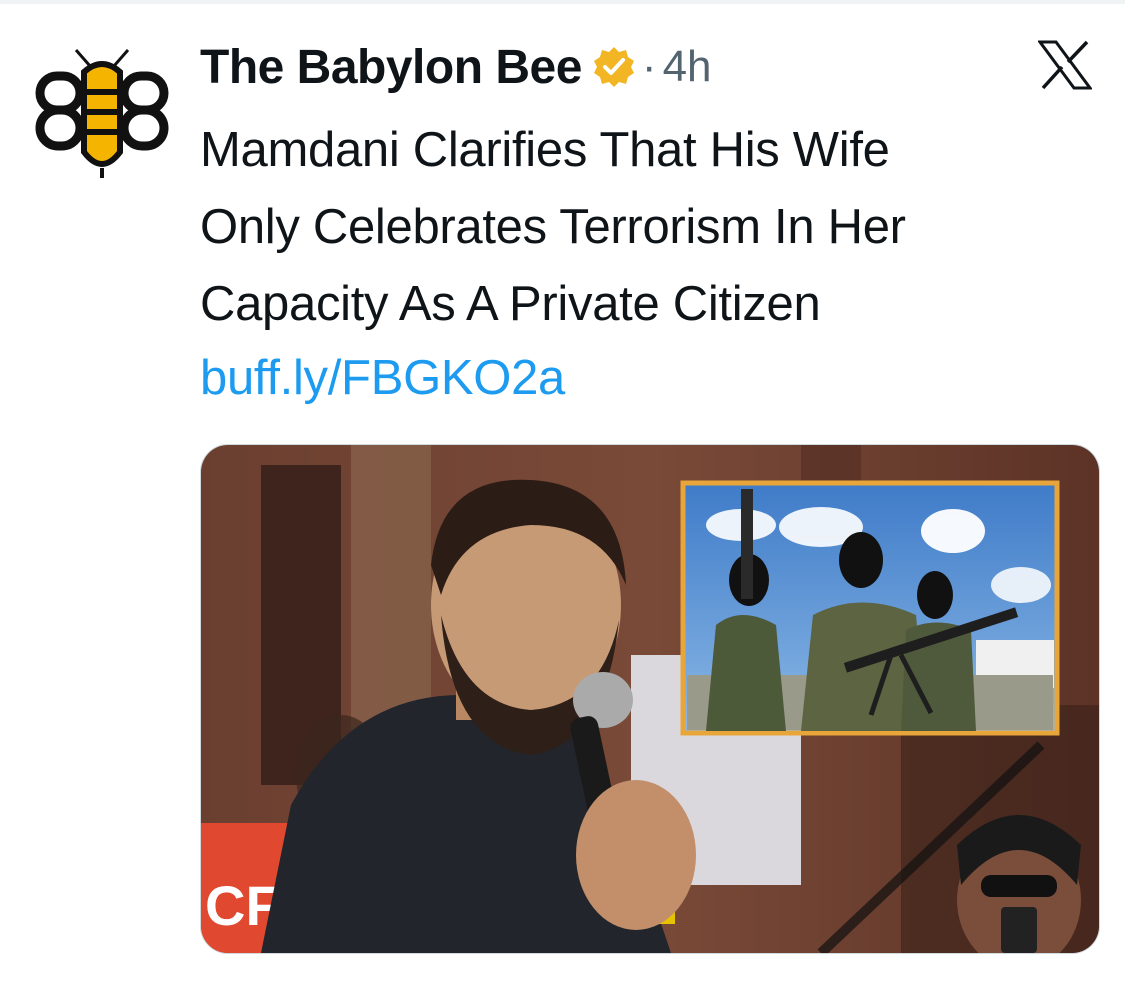 The height and width of the screenshot is (986, 1125). I want to click on x-logo-icon, so click(1065, 65).